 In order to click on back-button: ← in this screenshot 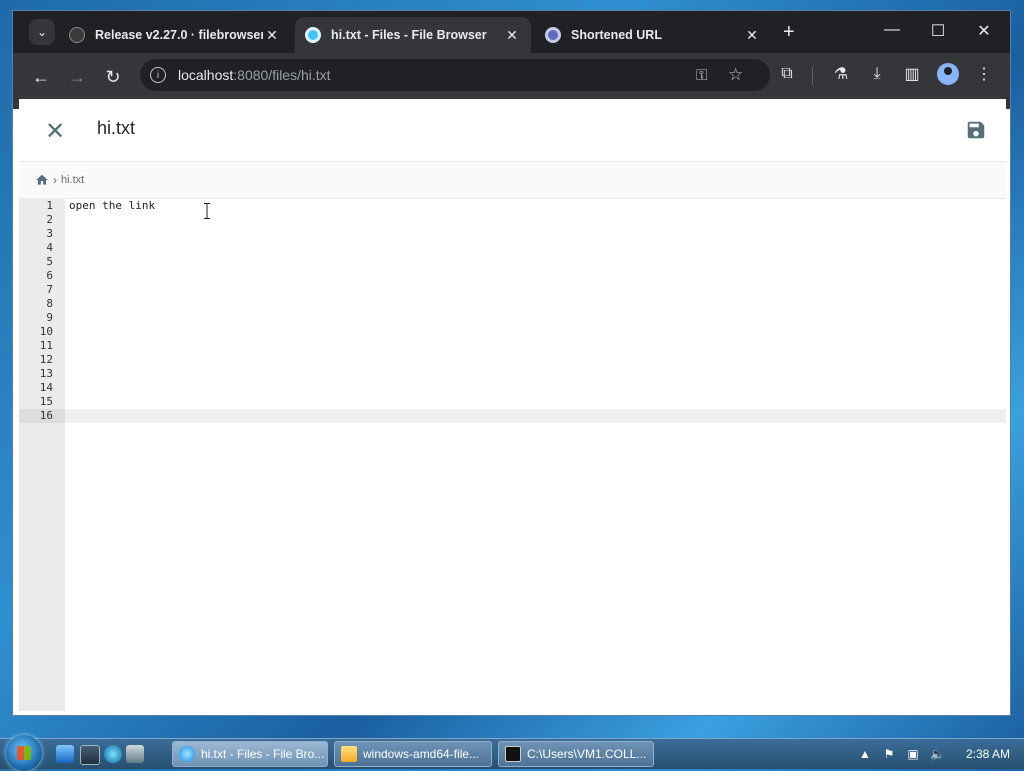, I will do `click(41, 77)`.